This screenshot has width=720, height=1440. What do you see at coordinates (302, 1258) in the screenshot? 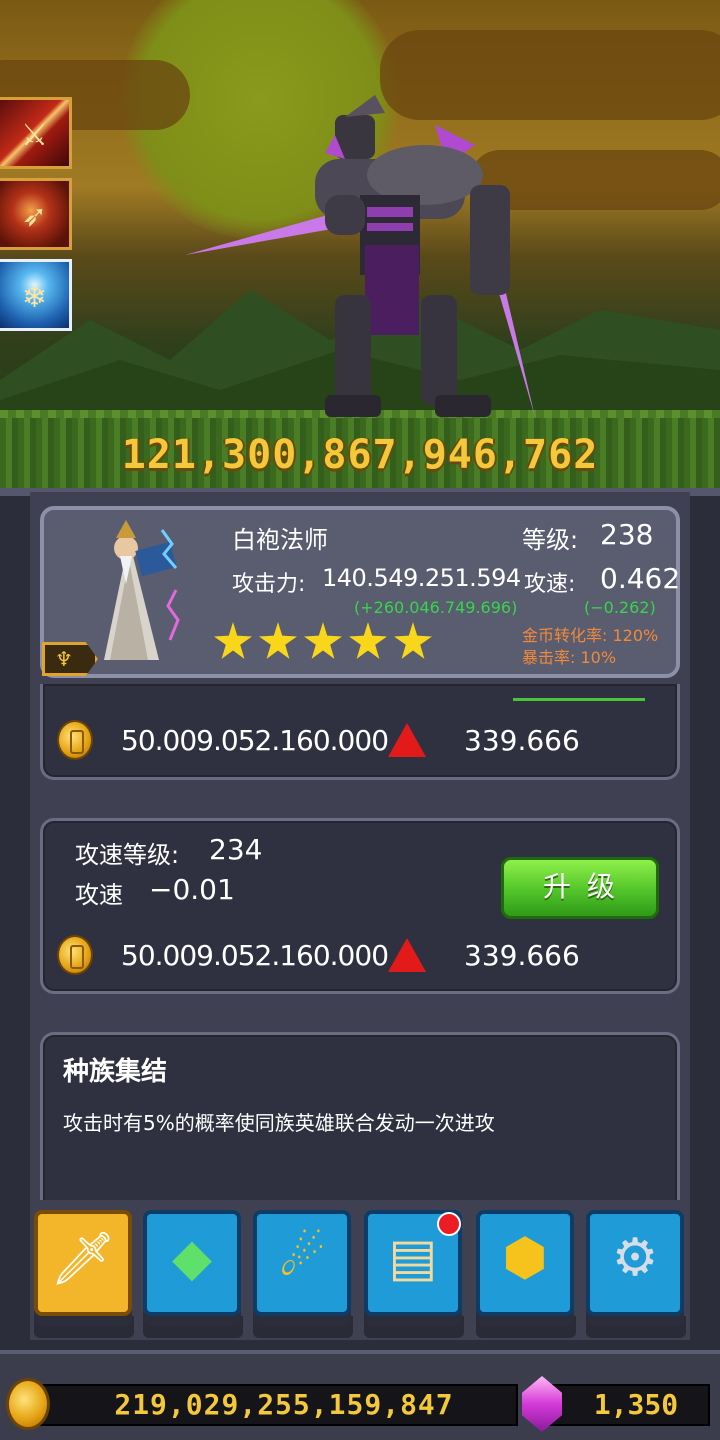
I see `golden-swirl-icon: ☄` at bounding box center [302, 1258].